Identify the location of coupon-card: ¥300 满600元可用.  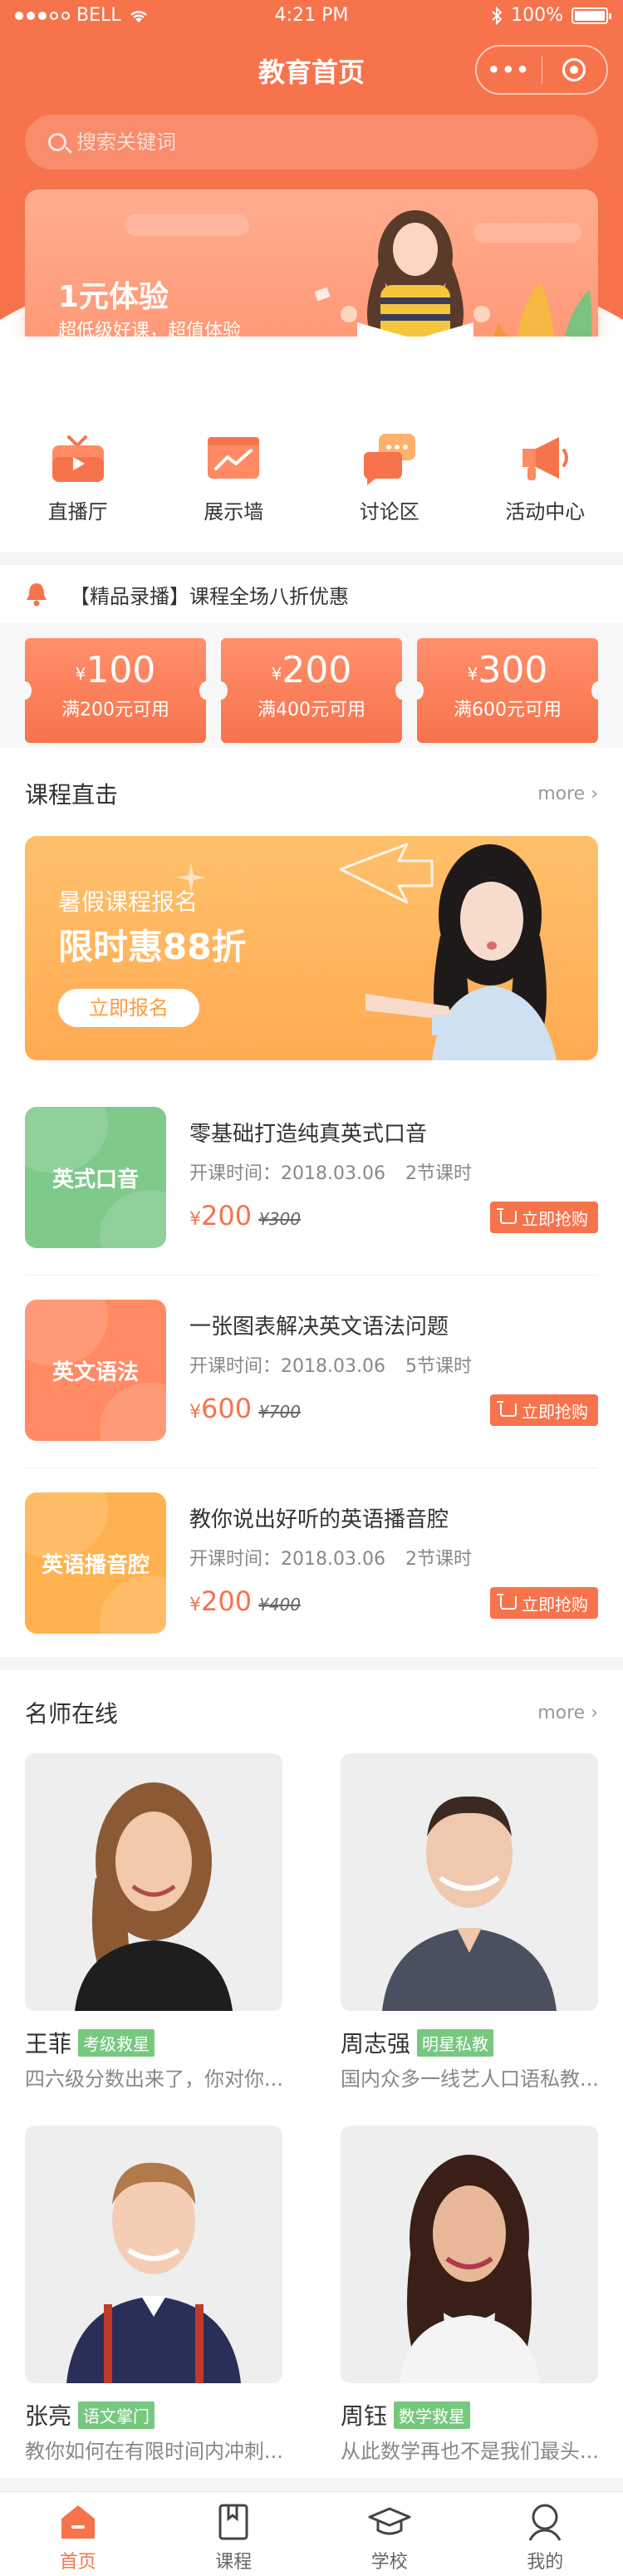
(507, 690).